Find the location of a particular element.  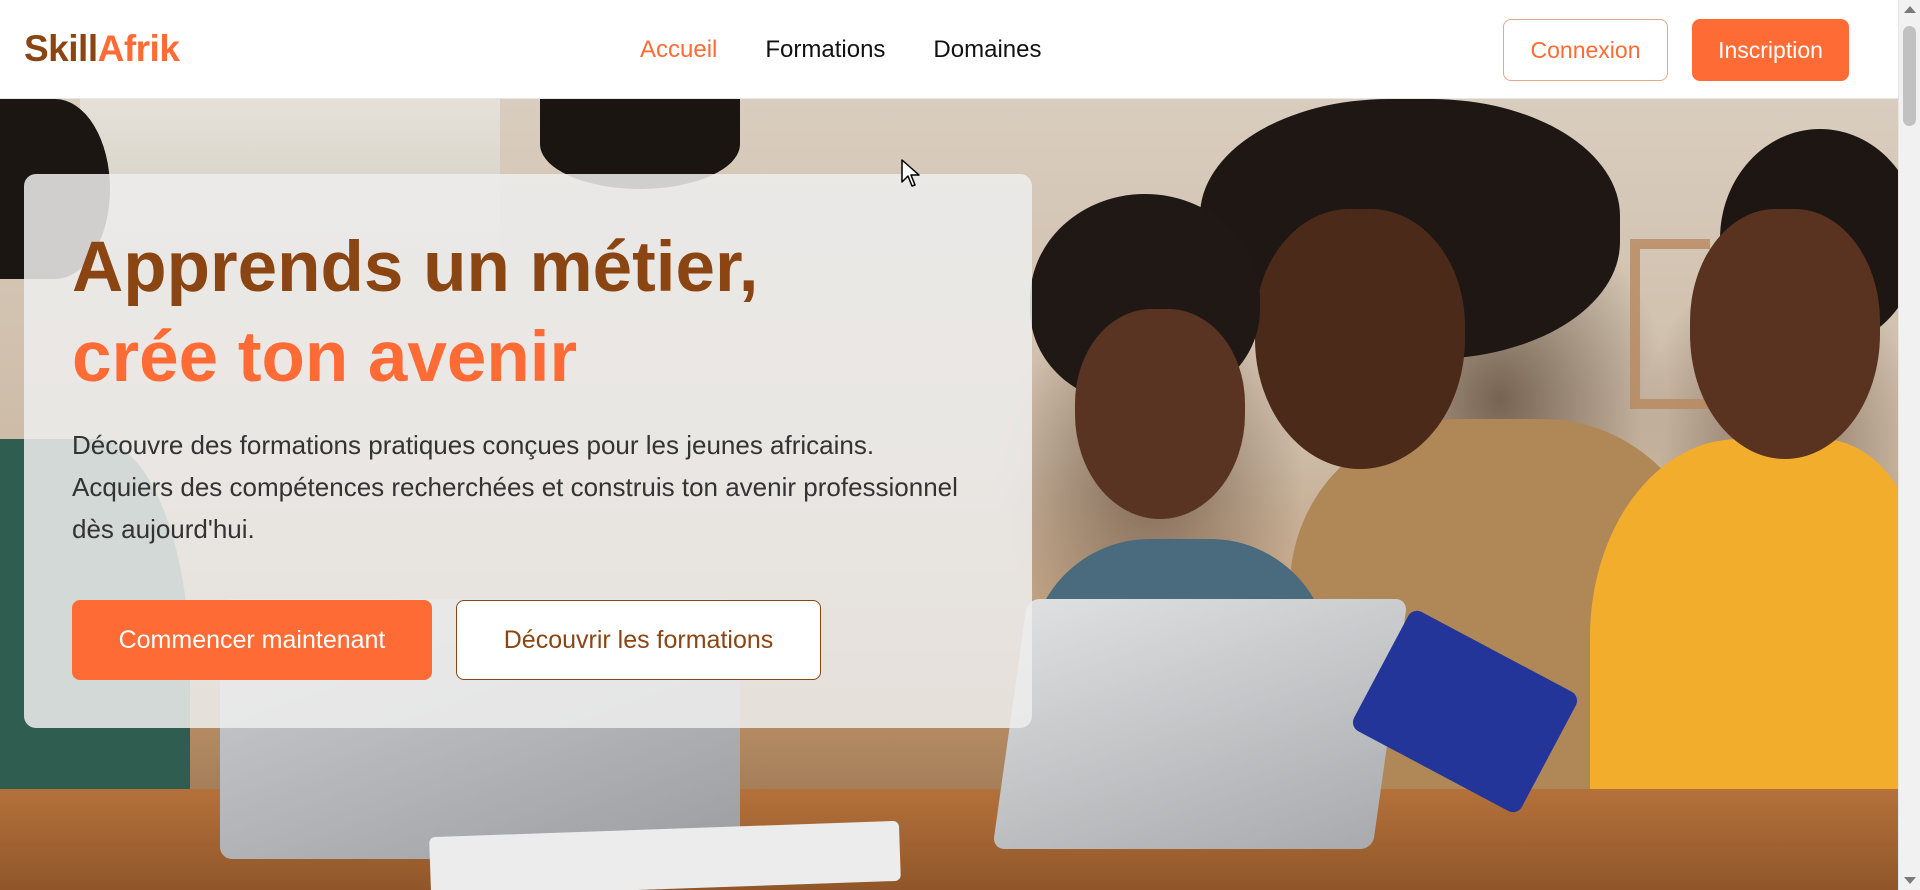

scroll-thumb is located at coordinates (1909, 76).